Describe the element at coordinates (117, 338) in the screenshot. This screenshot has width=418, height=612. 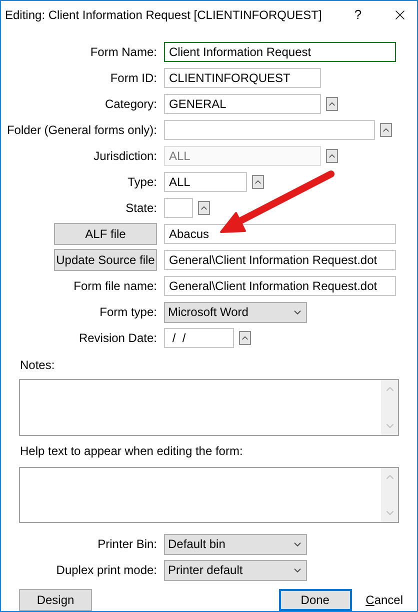
I see `field-label: Revision Date:` at that location.